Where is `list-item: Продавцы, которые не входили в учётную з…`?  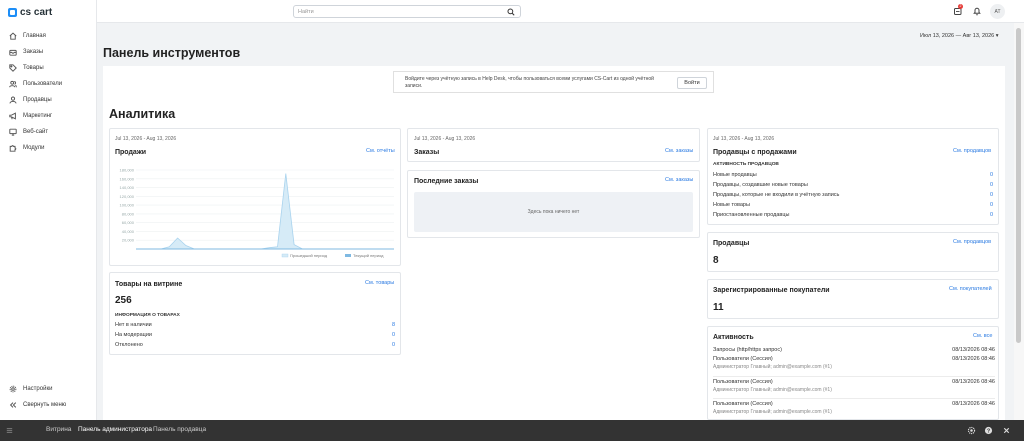
list-item: Продавцы, которые не входили в учётную з… is located at coordinates (853, 195).